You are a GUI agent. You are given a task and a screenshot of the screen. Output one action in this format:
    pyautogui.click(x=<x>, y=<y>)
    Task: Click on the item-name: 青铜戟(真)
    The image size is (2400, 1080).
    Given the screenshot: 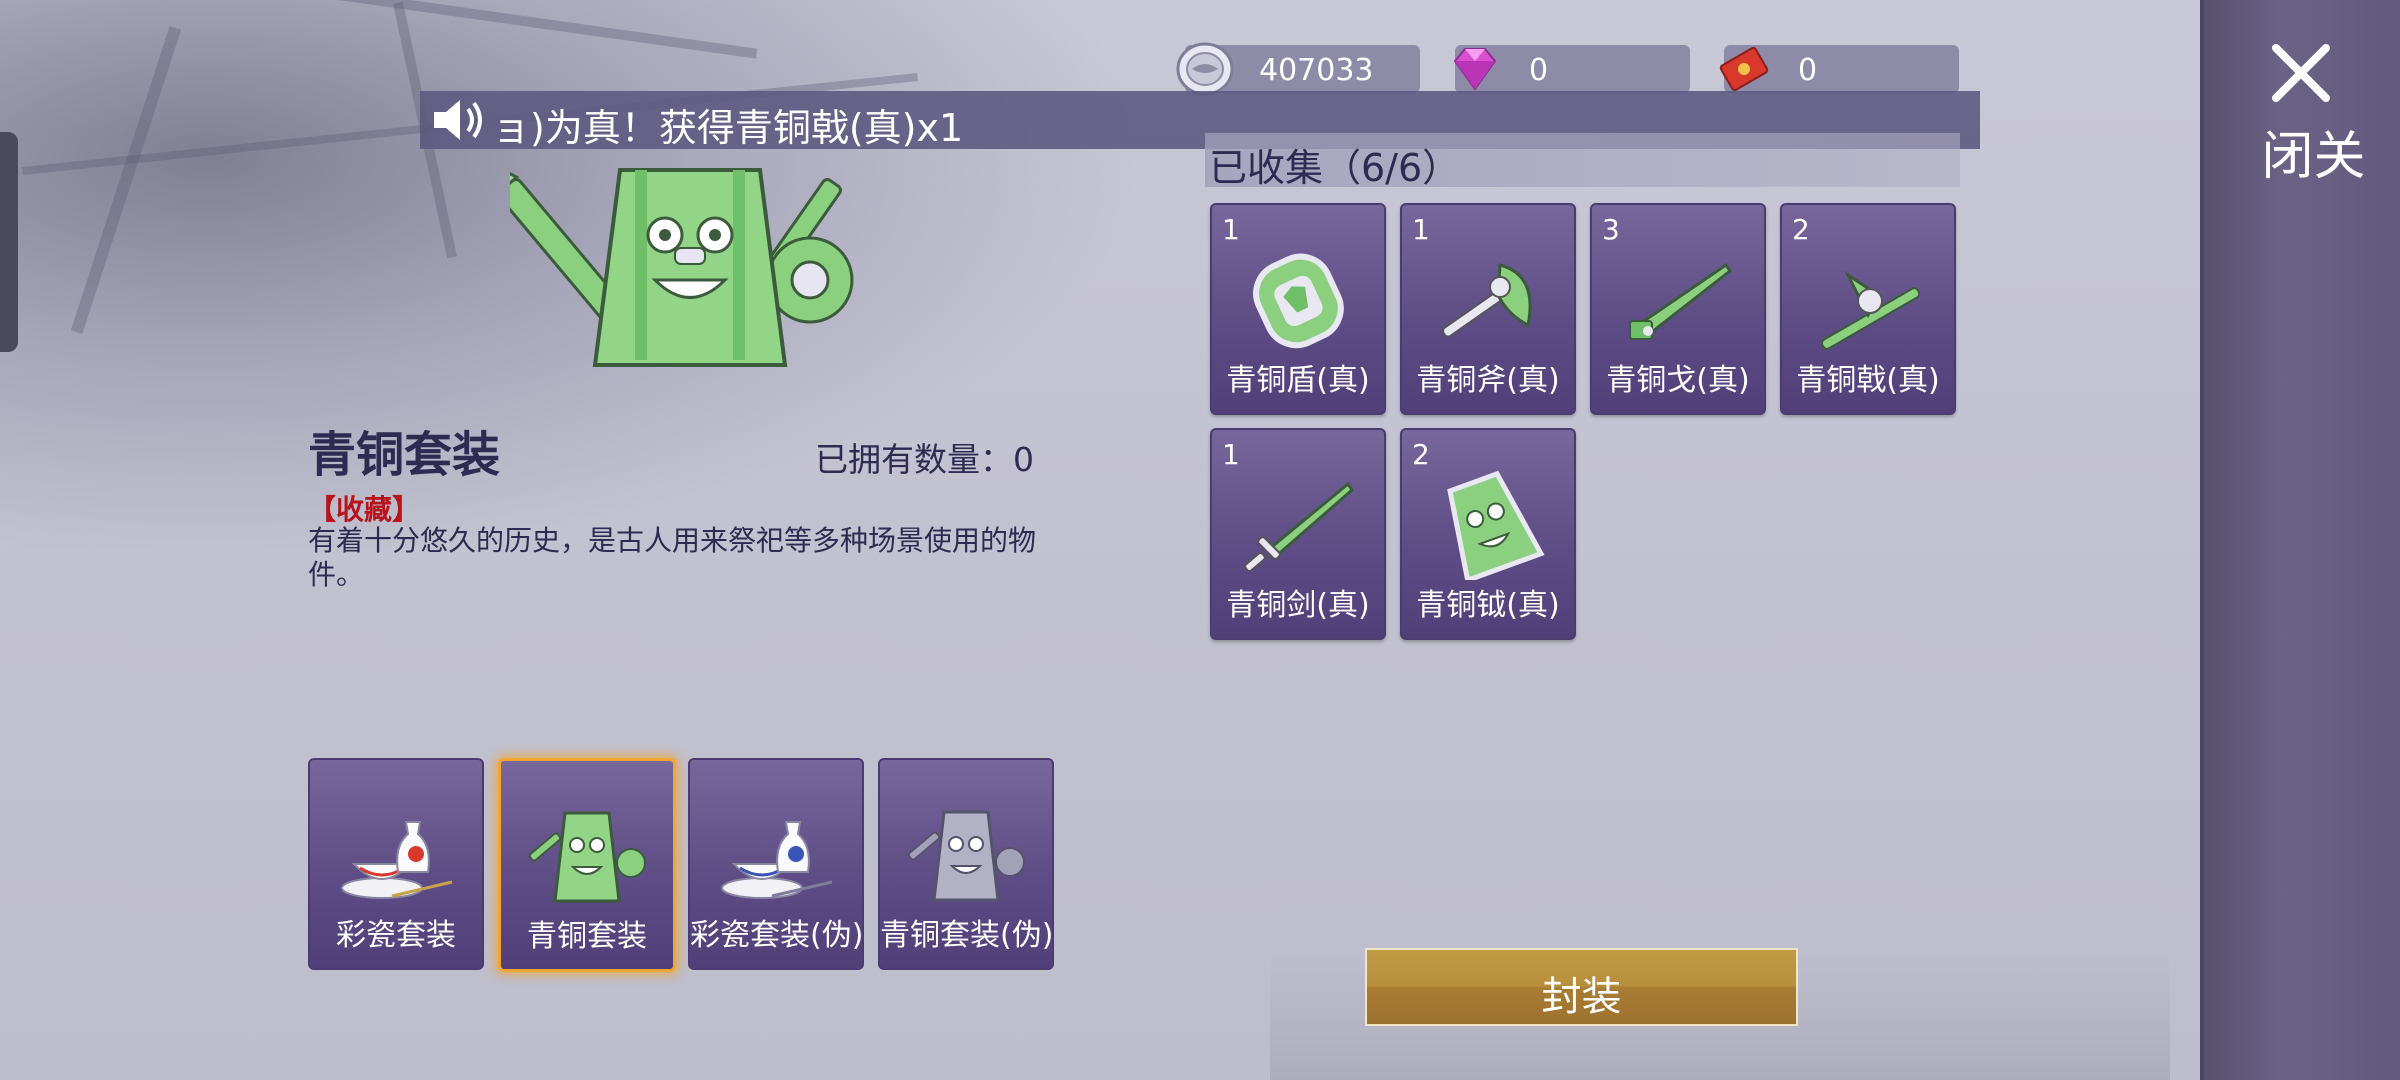 What is the action you would take?
    pyautogui.click(x=1868, y=380)
    